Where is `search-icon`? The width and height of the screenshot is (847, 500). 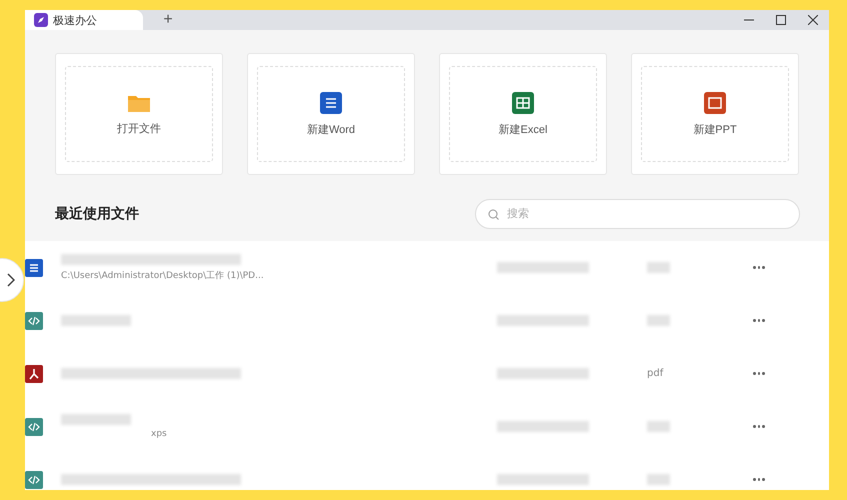
search-icon is located at coordinates (493, 214).